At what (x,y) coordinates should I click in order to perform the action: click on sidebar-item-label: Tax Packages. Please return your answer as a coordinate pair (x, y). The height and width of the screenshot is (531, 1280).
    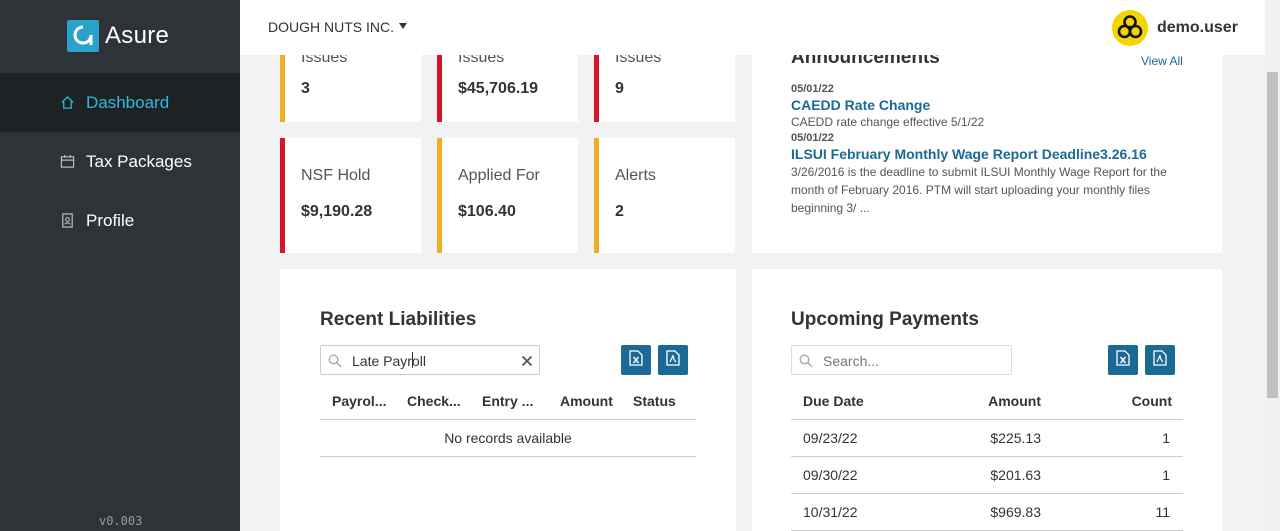
    Looking at the image, I should click on (139, 161).